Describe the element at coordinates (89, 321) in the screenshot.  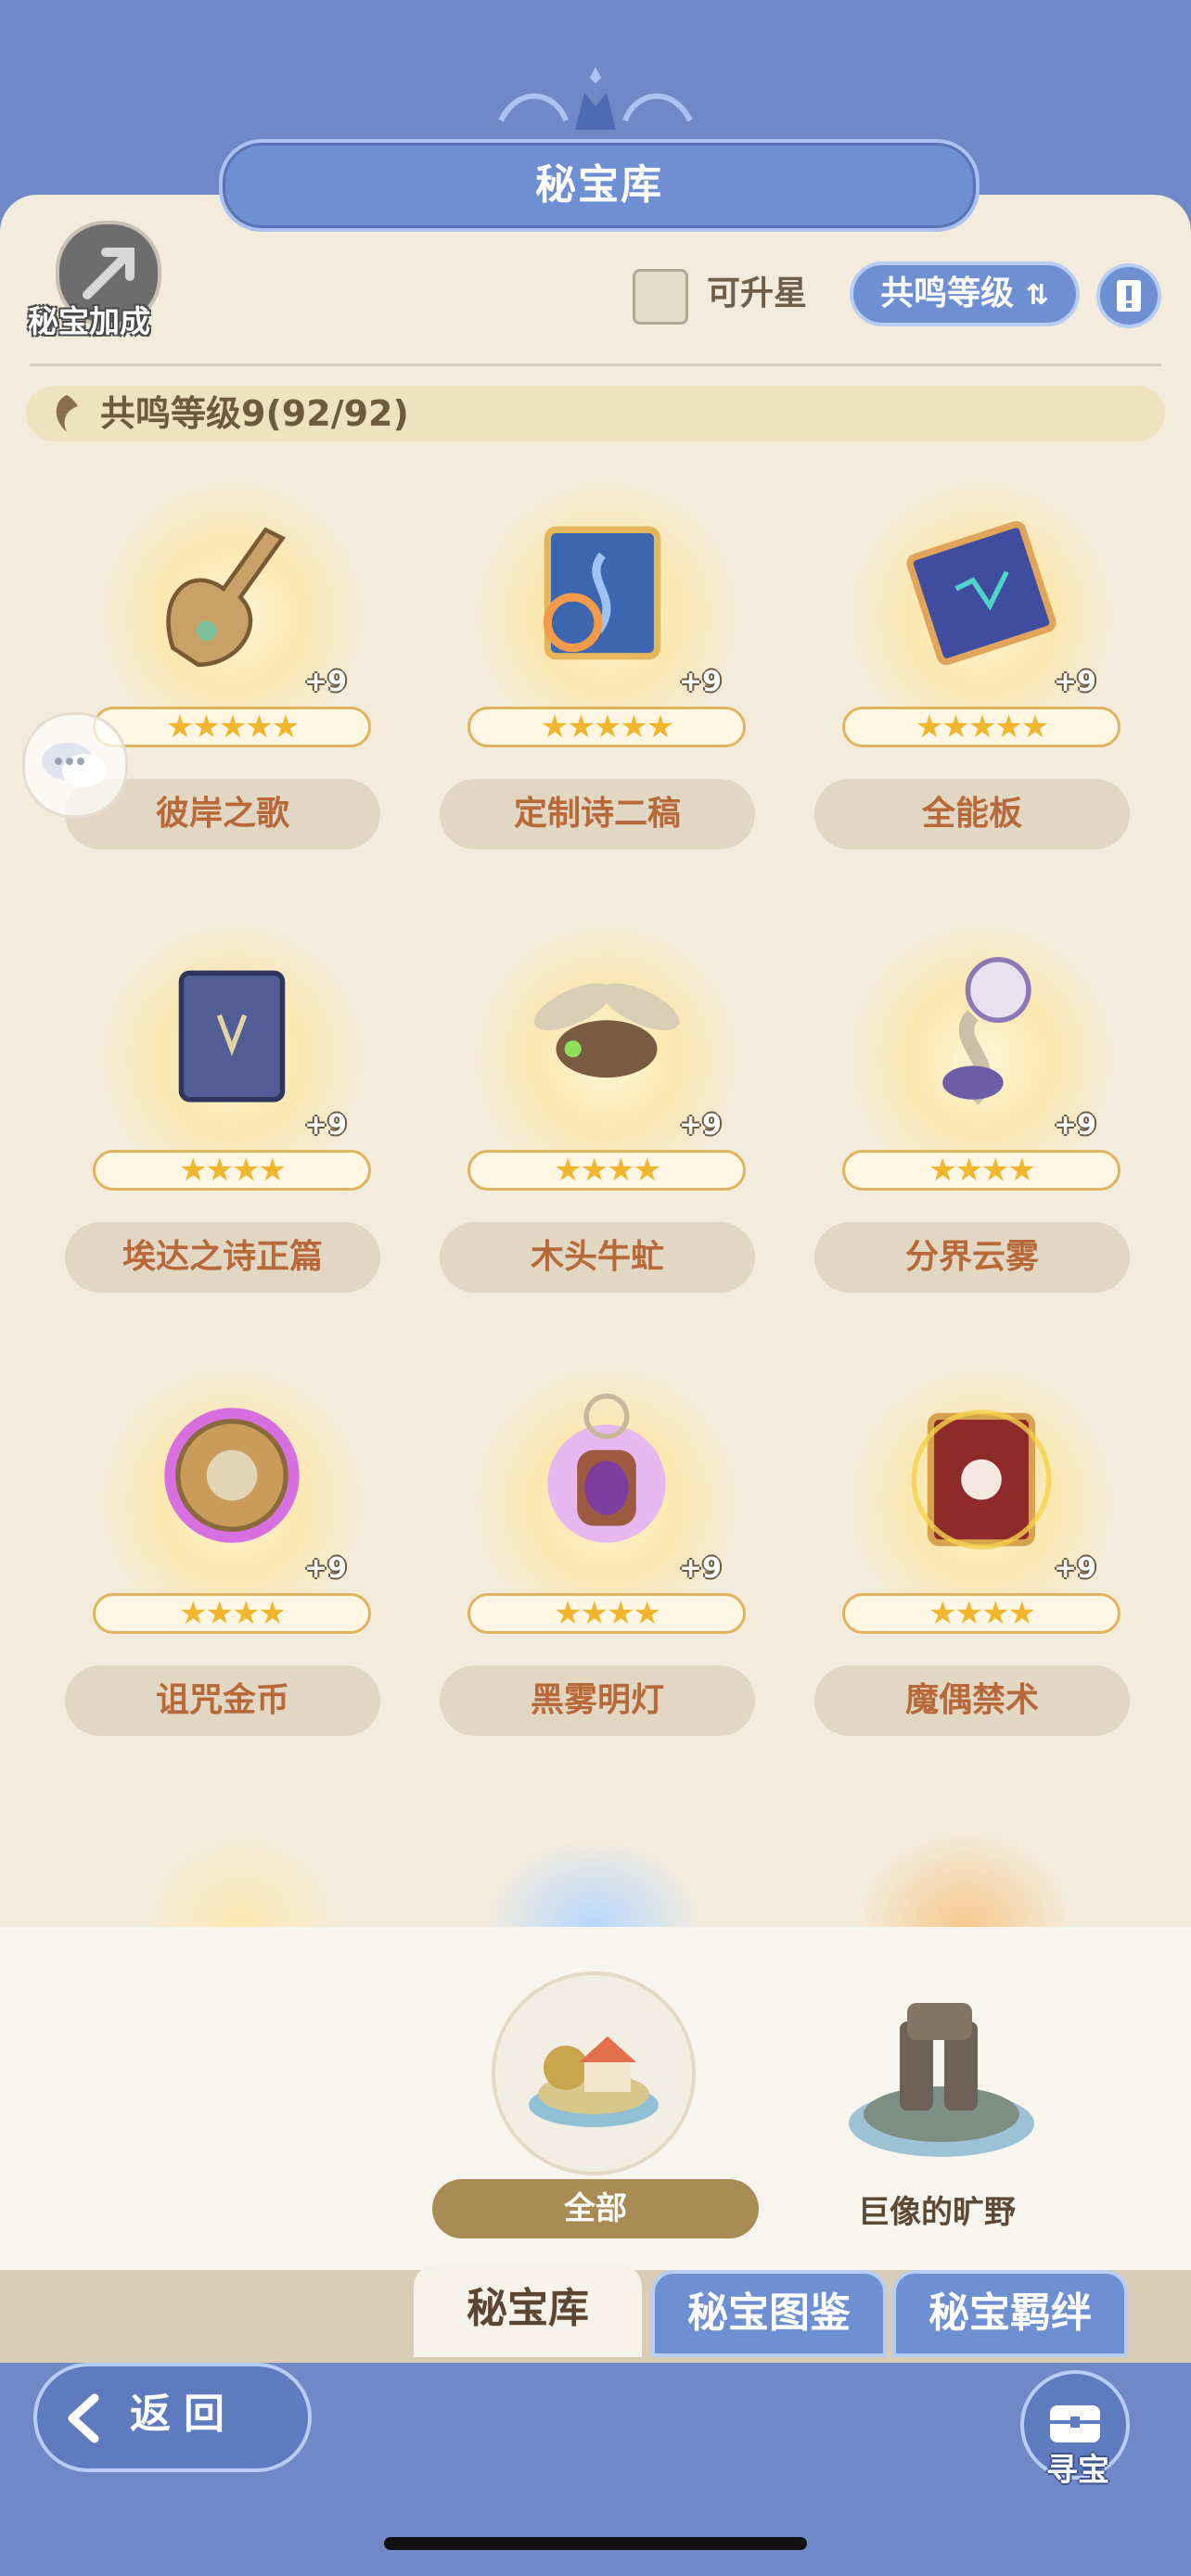
I see `relic-bonus-label: 秘宝加成` at that location.